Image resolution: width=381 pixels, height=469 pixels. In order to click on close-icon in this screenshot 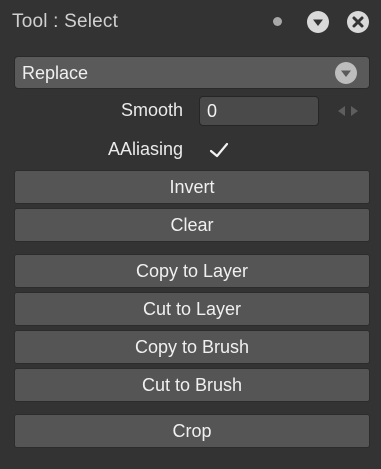, I will do `click(358, 22)`.